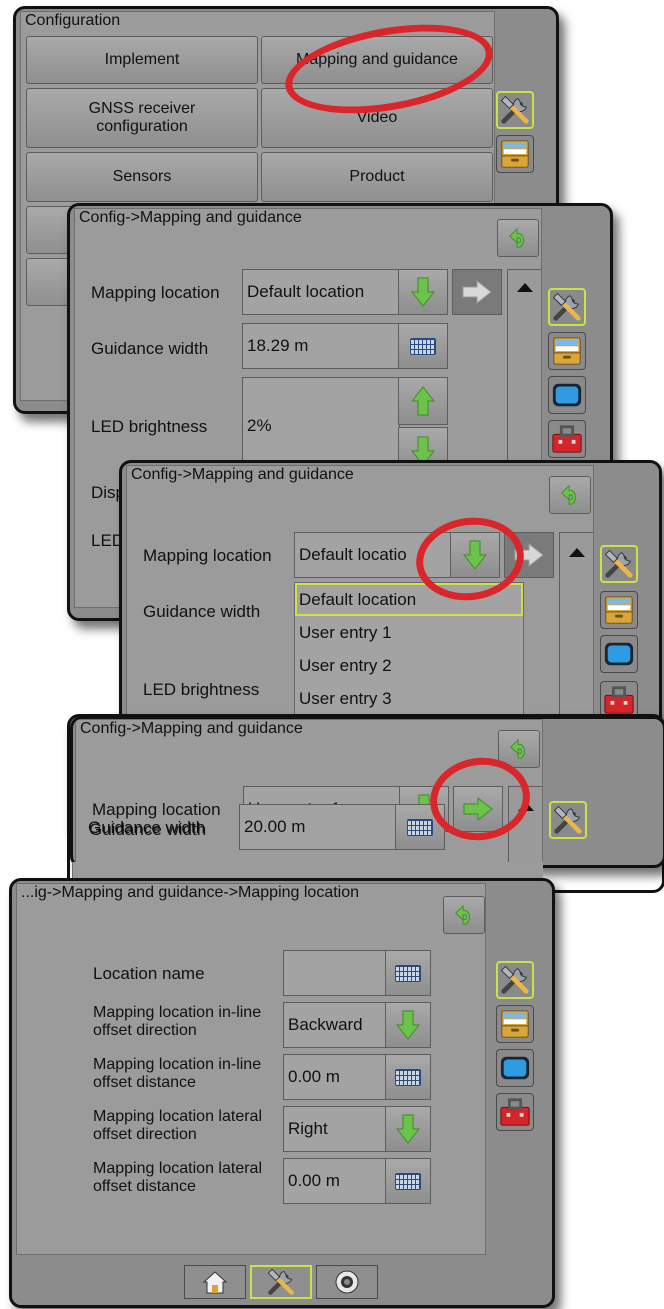 The width and height of the screenshot is (664, 1309). What do you see at coordinates (377, 60) in the screenshot?
I see `mapping-and-guidance-button: Mapping and guidance` at bounding box center [377, 60].